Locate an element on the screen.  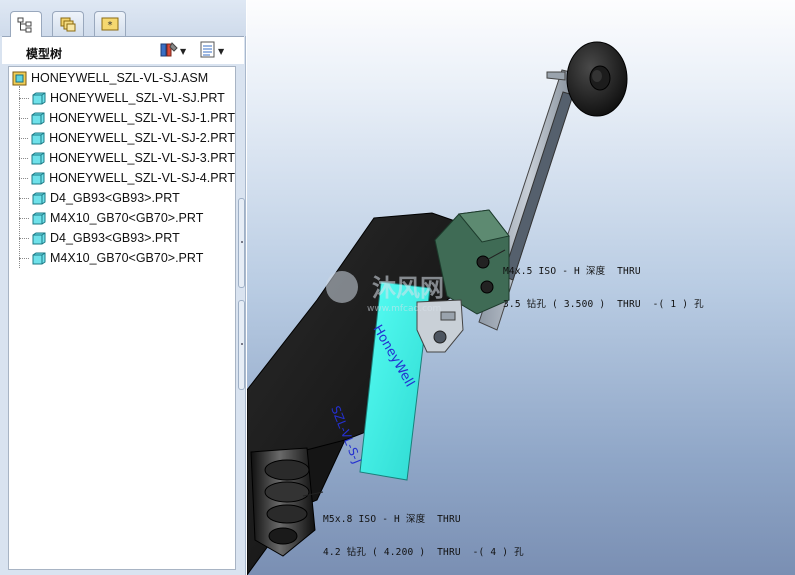
tree-item: HONEYWELL_SZL-VL-SJ-2.PRT is located at coordinates (122, 138).